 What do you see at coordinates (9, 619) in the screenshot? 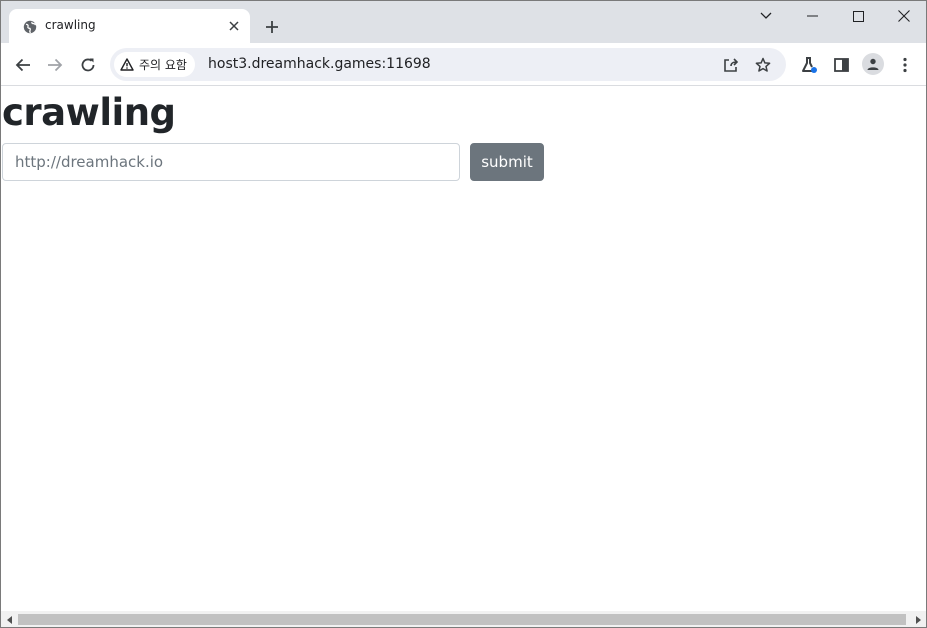
I see `scroll-left-arrow-icon` at bounding box center [9, 619].